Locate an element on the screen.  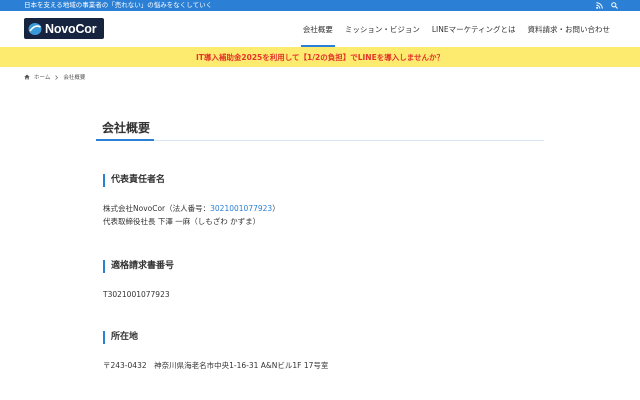
breadcrumb-home: ホーム is located at coordinates (42, 77).